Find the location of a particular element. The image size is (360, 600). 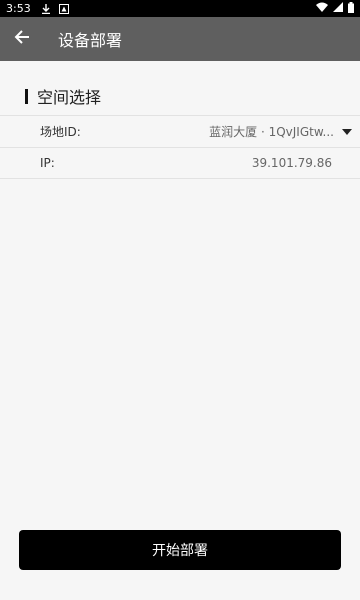

wifi-icon is located at coordinates (322, 8).